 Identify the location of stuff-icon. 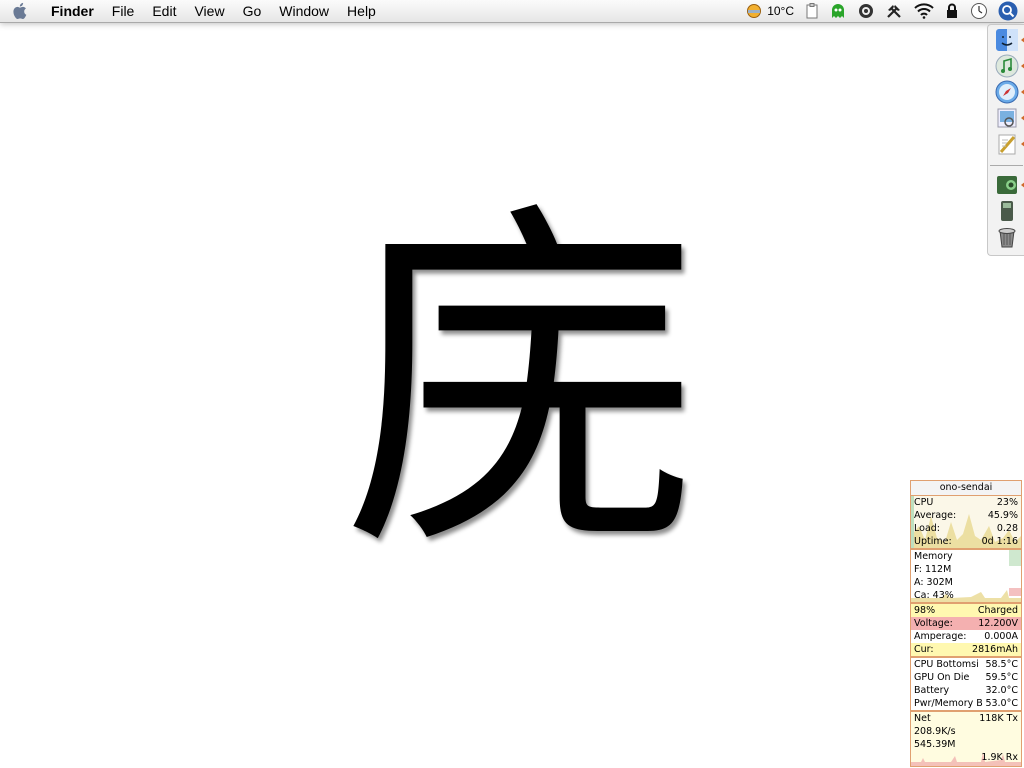
(1007, 211).